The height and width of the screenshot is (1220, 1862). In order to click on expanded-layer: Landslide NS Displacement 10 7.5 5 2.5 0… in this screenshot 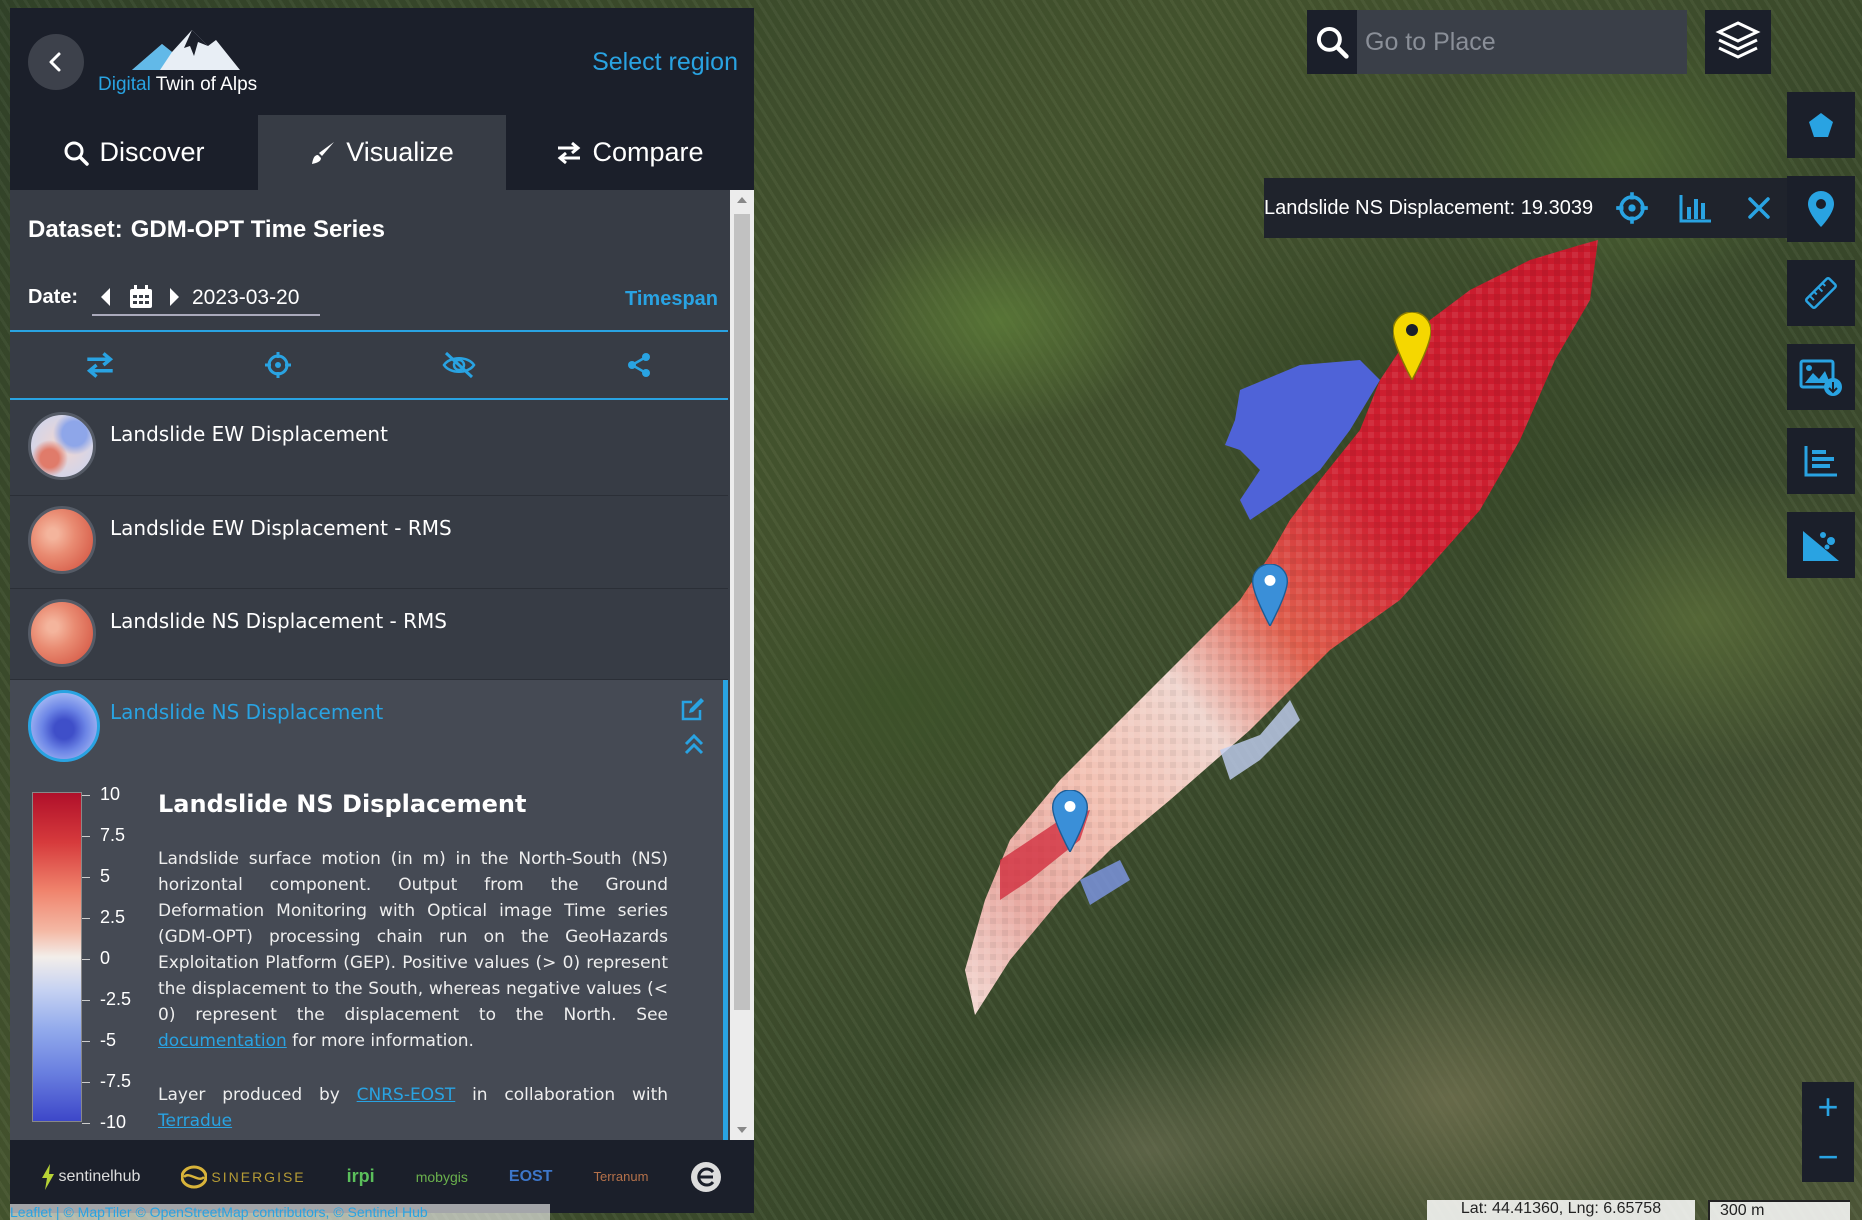, I will do `click(369, 910)`.